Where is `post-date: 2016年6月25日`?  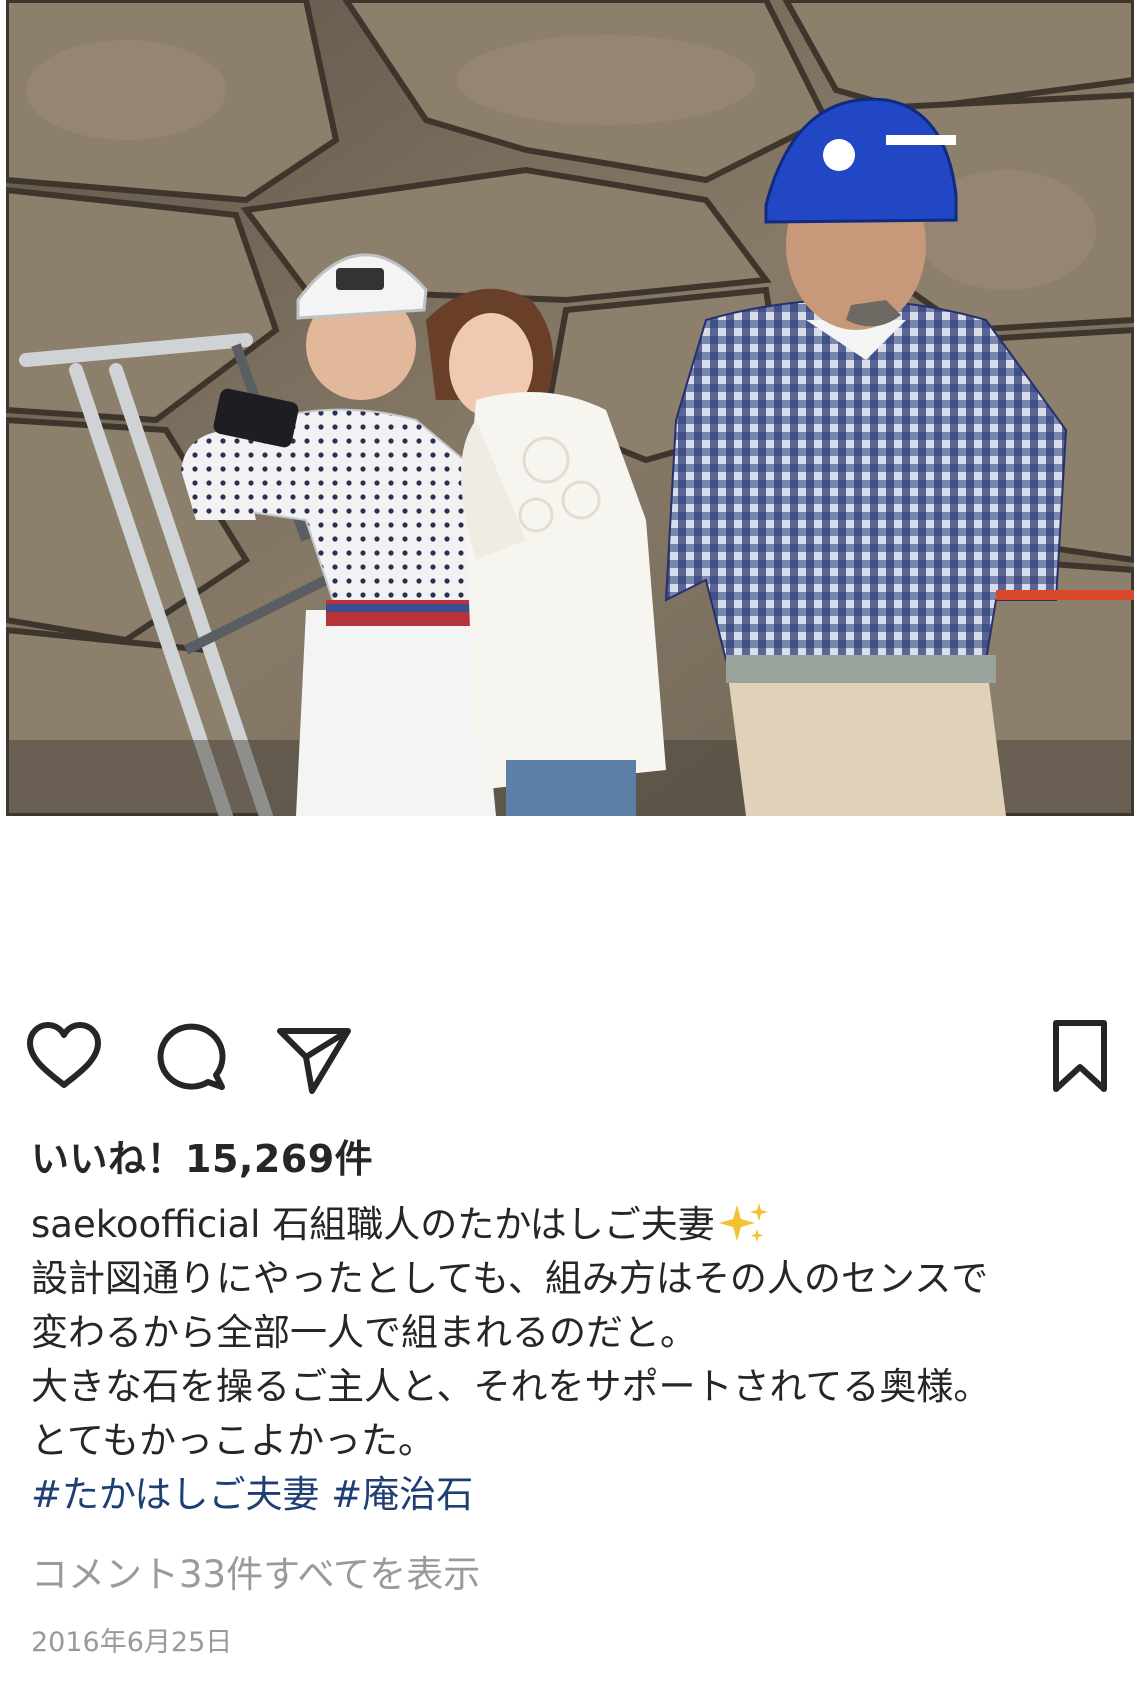
post-date: 2016年6月25日 is located at coordinates (132, 1642).